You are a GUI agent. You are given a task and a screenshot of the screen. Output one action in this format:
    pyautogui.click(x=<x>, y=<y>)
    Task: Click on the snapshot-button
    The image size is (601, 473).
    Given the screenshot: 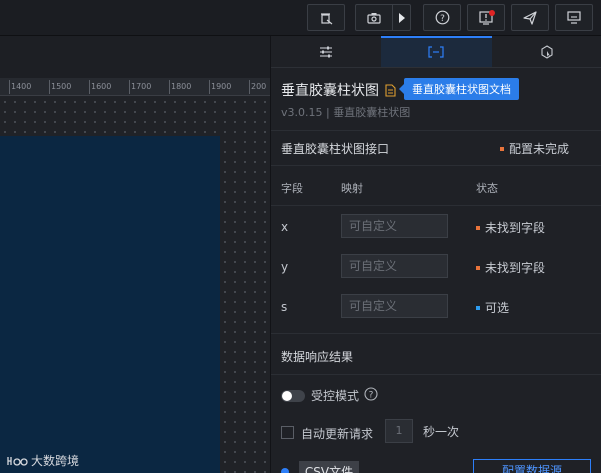 What is the action you would take?
    pyautogui.click(x=374, y=17)
    